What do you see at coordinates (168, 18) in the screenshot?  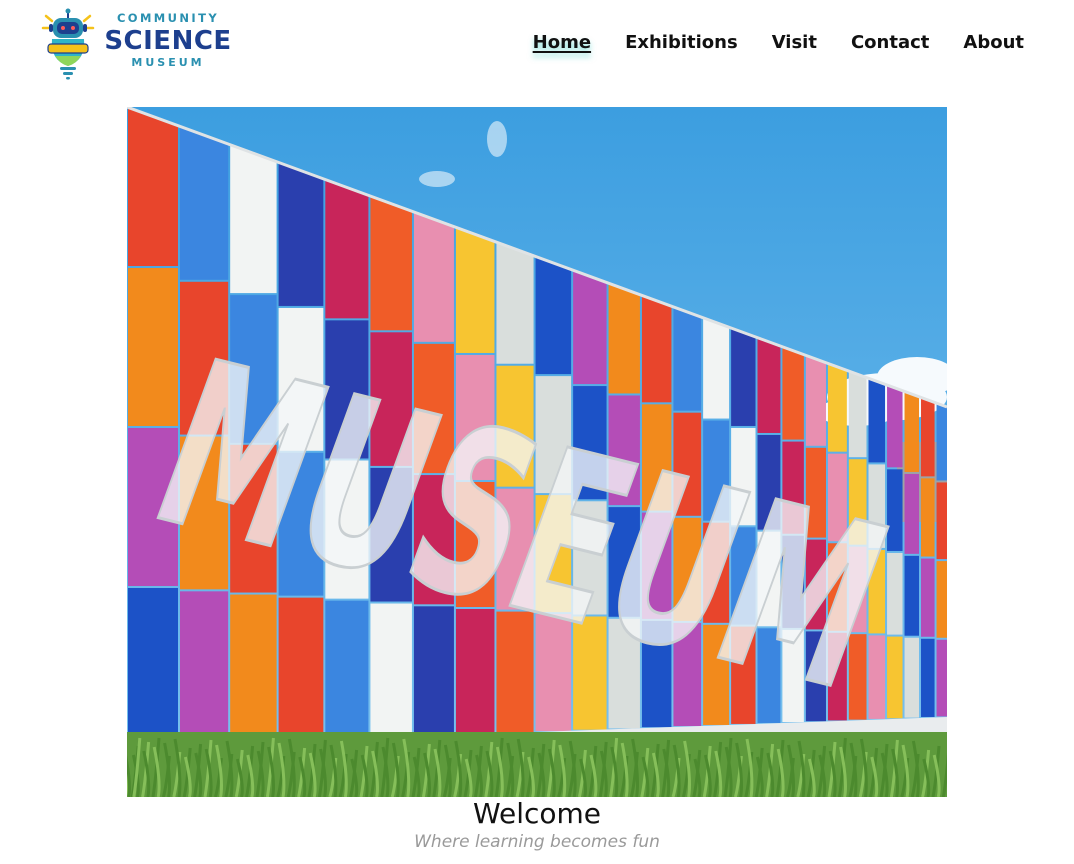 I see `logo-line-top: COMMUNITY` at bounding box center [168, 18].